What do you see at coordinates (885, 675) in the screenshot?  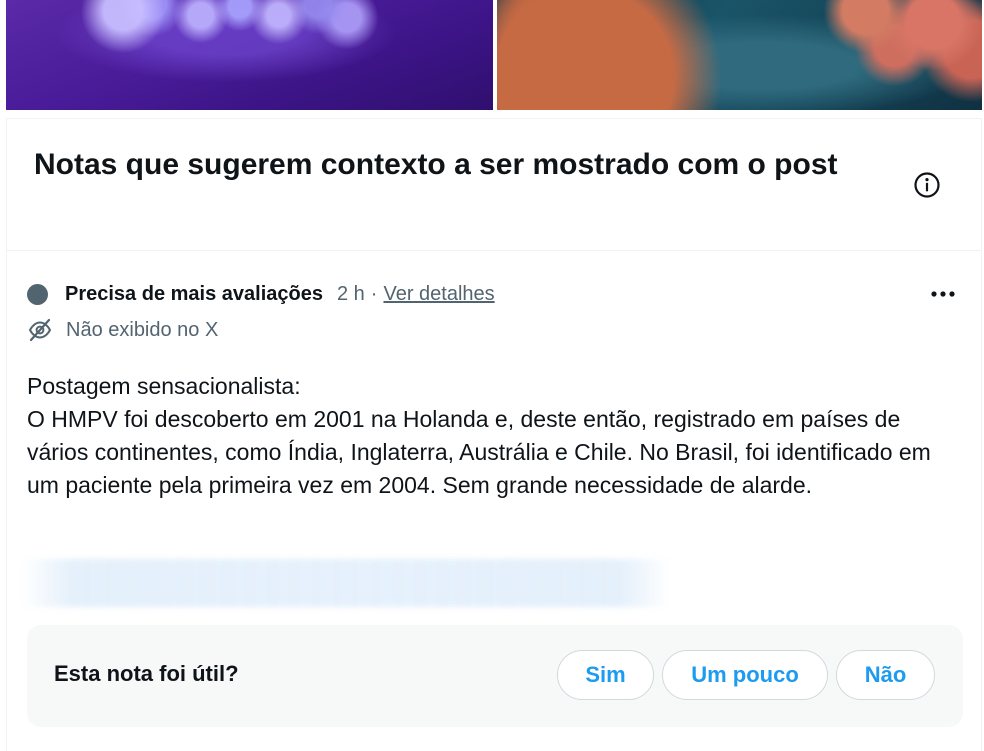 I see `rate-no-button: Não` at bounding box center [885, 675].